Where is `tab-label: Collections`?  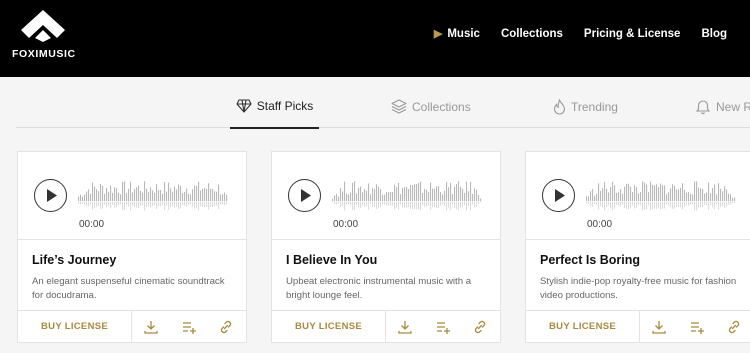
tab-label: Collections is located at coordinates (441, 106).